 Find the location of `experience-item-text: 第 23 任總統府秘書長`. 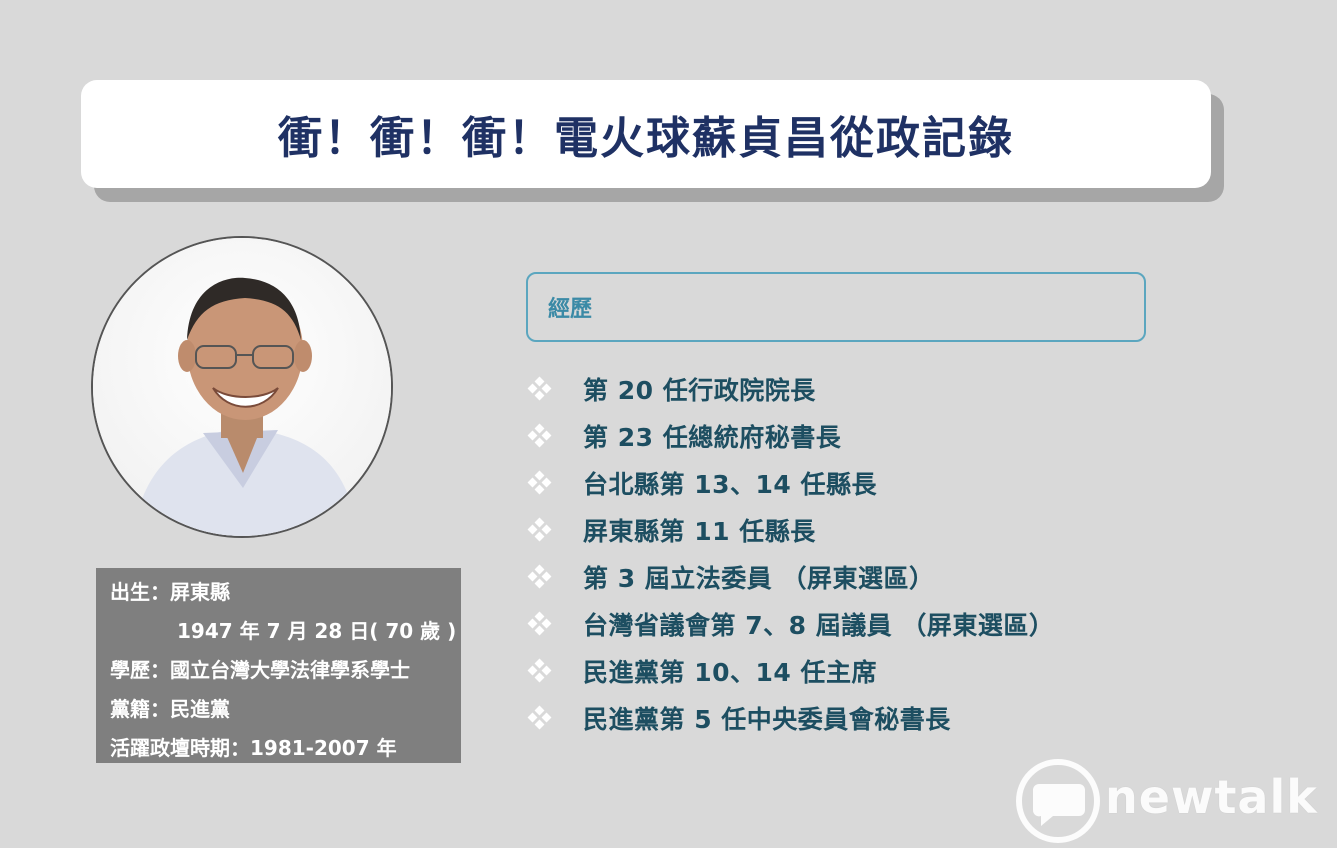

experience-item-text: 第 23 任總統府秘書長 is located at coordinates (712, 437).